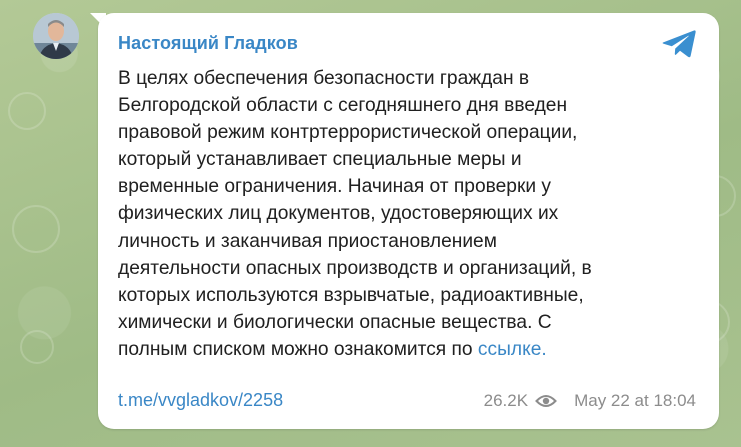 The height and width of the screenshot is (447, 741). Describe the element at coordinates (635, 400) in the screenshot. I see `message-timestamp: May 22 at 18:04` at that location.